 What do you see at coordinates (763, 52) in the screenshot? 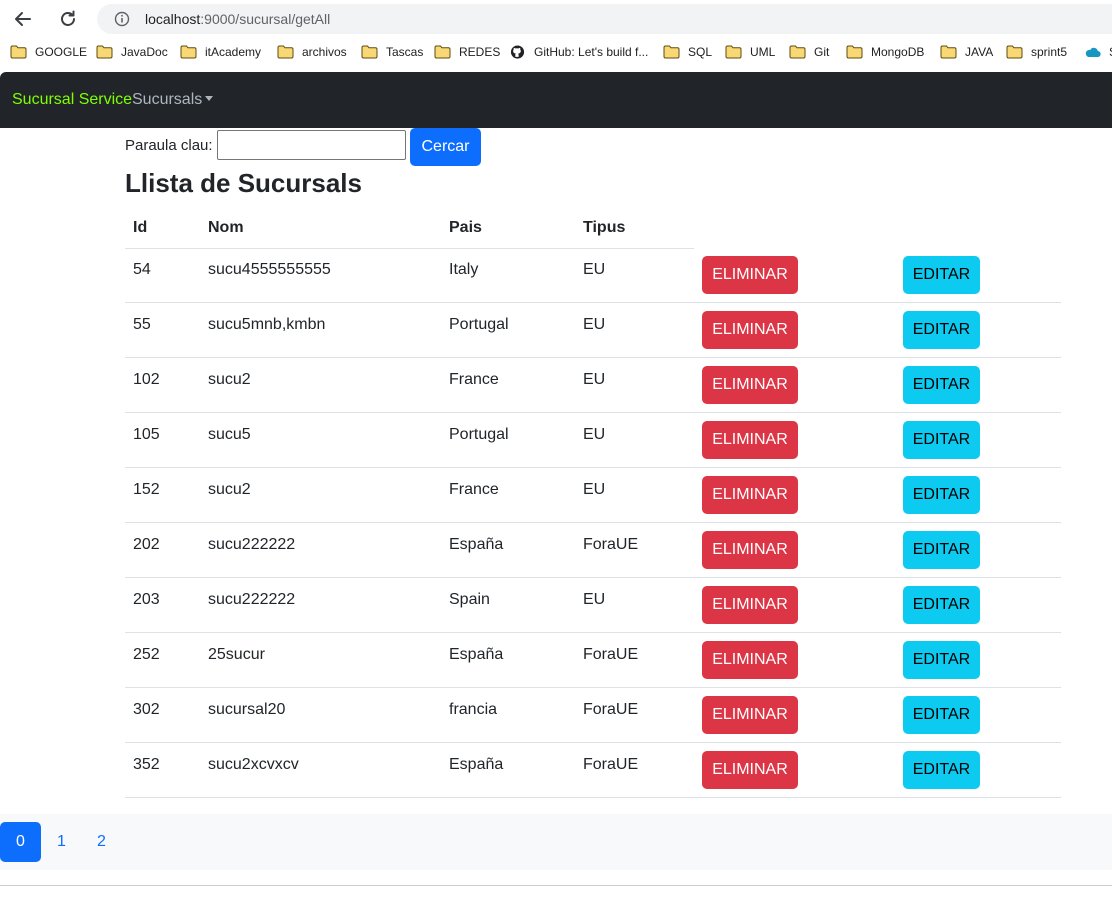
I see `bookmark-label: UML` at bounding box center [763, 52].